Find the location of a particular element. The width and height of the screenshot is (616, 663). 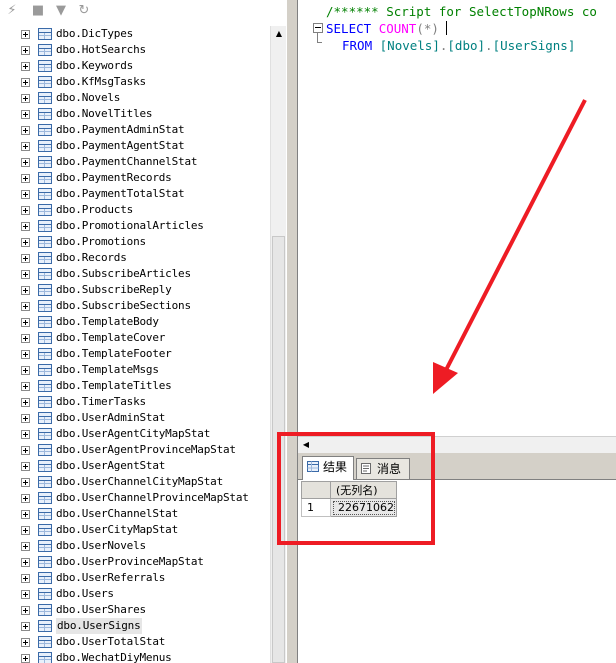

tree-item: dbo.TemplateCover is located at coordinates (135, 338).